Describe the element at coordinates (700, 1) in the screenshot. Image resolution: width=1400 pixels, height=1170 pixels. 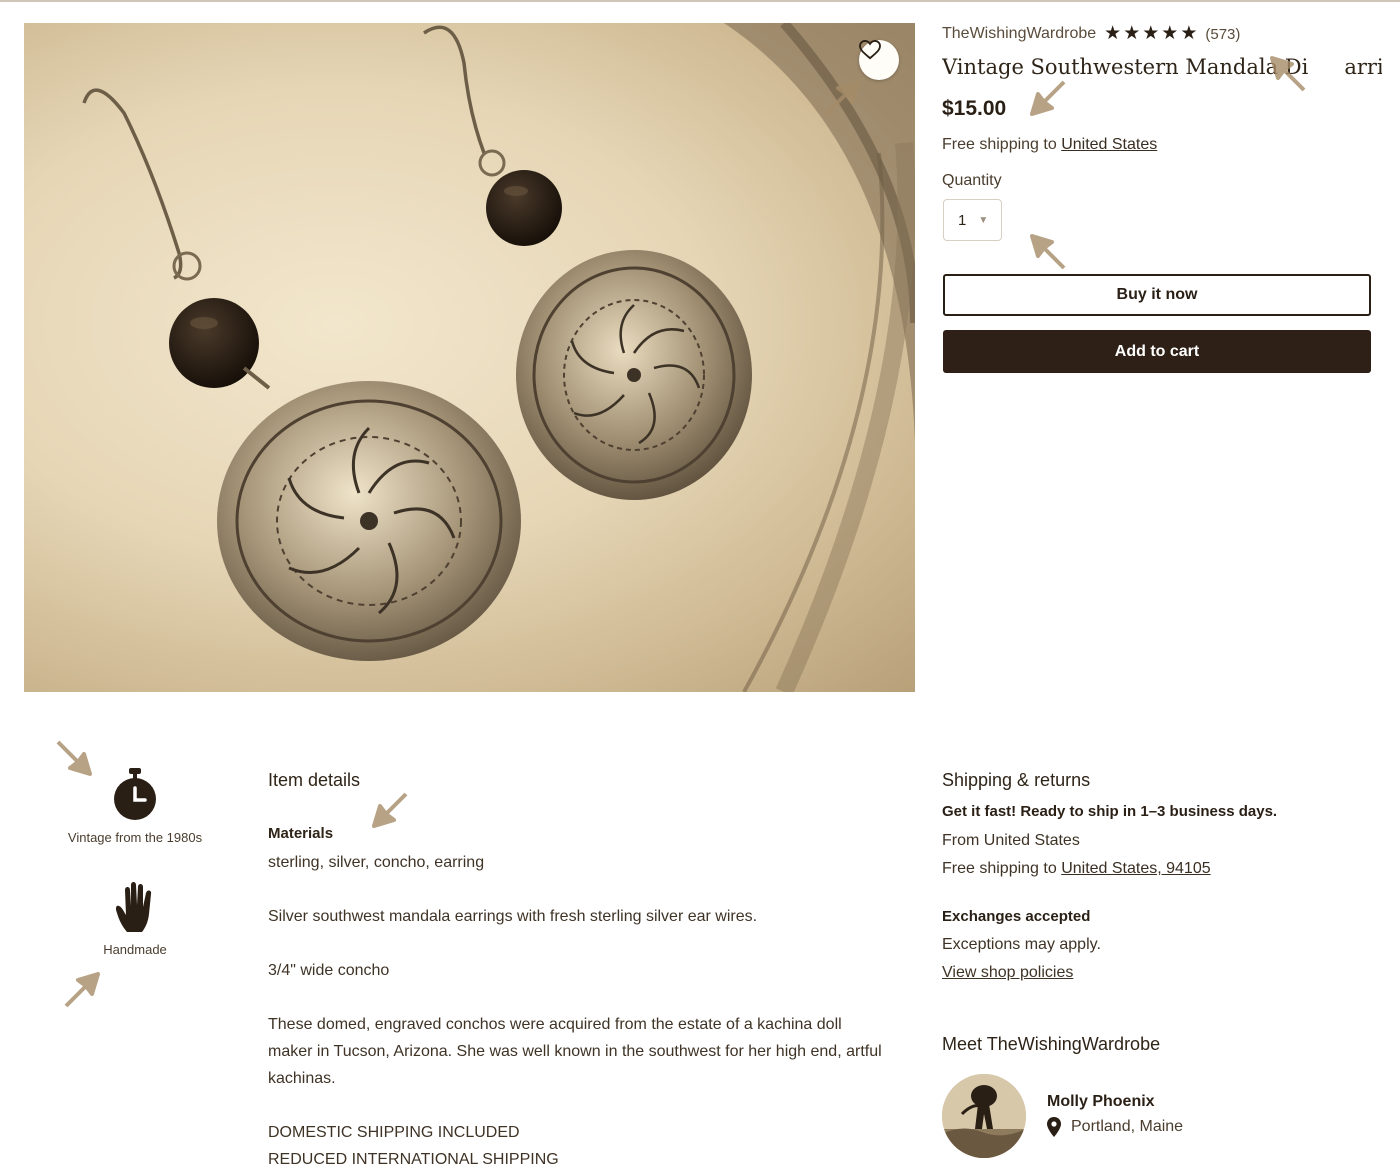
I see `top-divider` at that location.